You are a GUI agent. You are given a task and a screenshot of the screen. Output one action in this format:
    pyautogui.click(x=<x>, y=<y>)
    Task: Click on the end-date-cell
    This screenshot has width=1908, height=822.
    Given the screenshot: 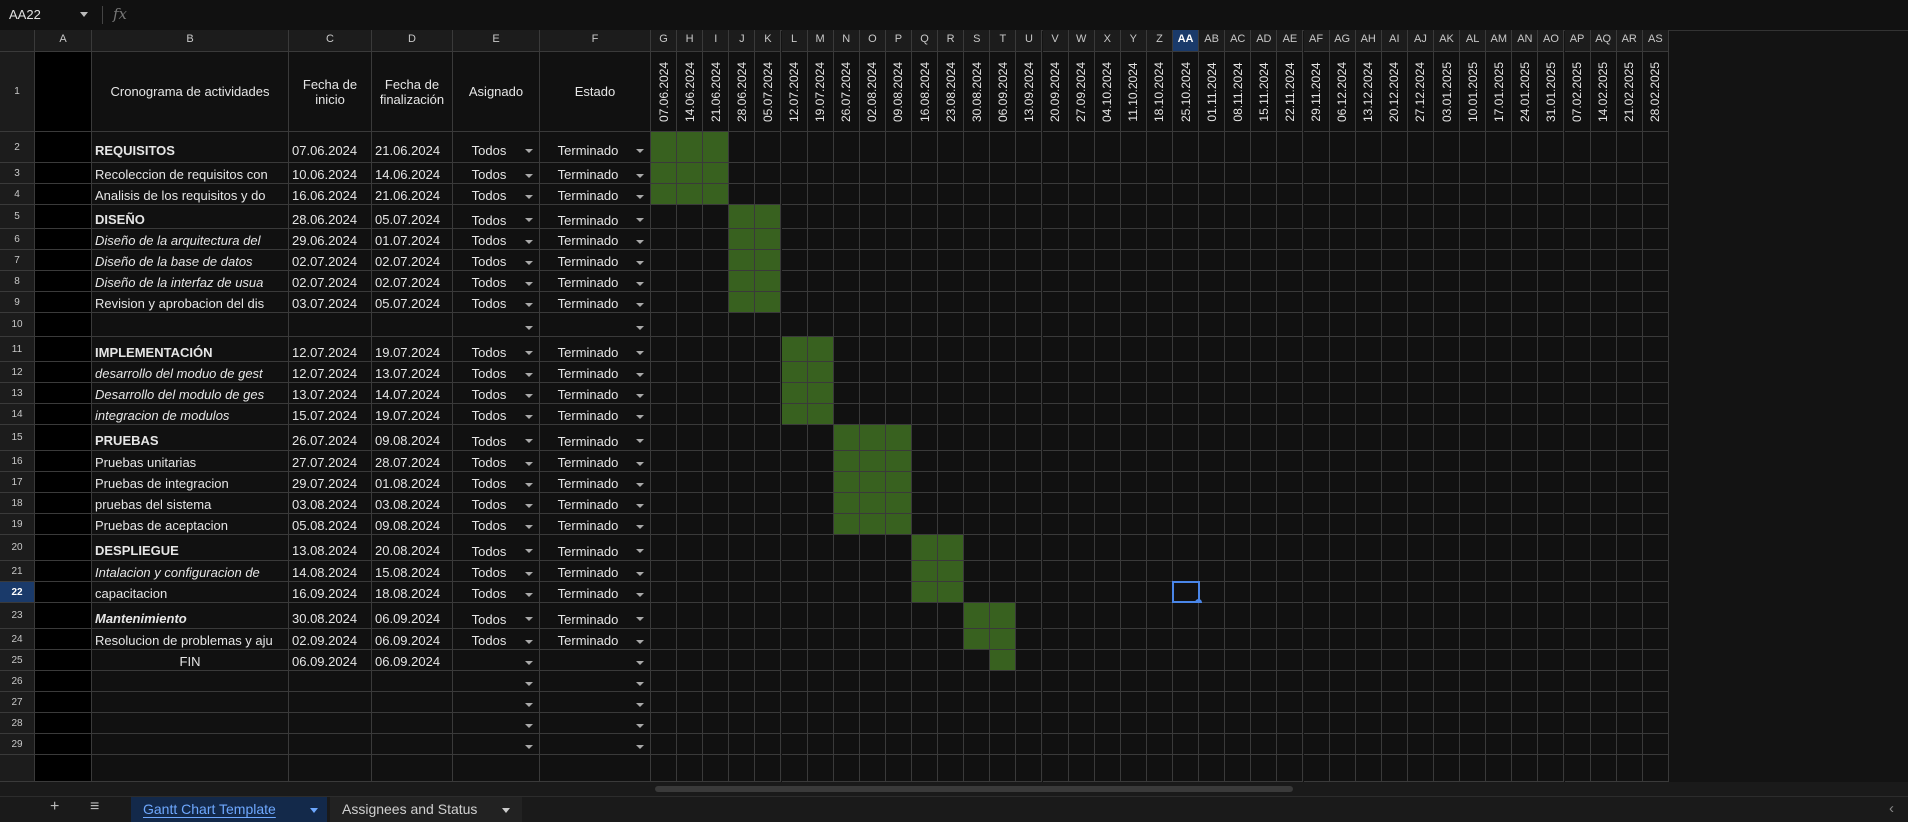 What is the action you would take?
    pyautogui.click(x=412, y=744)
    